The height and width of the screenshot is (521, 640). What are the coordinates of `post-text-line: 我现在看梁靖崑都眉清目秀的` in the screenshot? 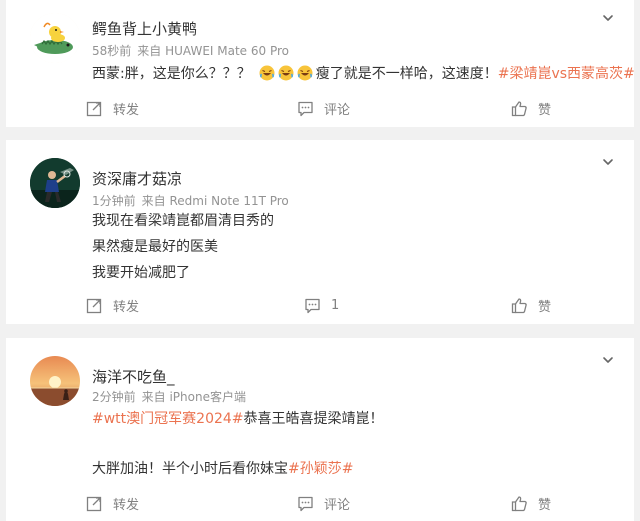 It's located at (183, 221).